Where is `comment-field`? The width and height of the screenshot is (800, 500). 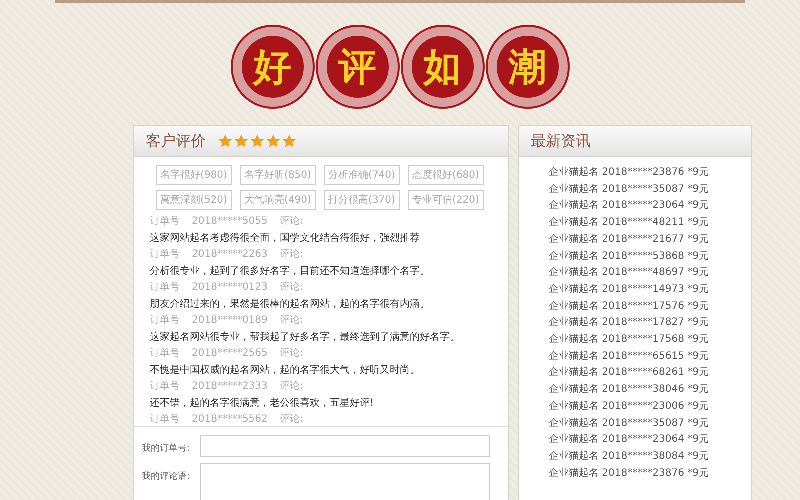 comment-field is located at coordinates (345, 481).